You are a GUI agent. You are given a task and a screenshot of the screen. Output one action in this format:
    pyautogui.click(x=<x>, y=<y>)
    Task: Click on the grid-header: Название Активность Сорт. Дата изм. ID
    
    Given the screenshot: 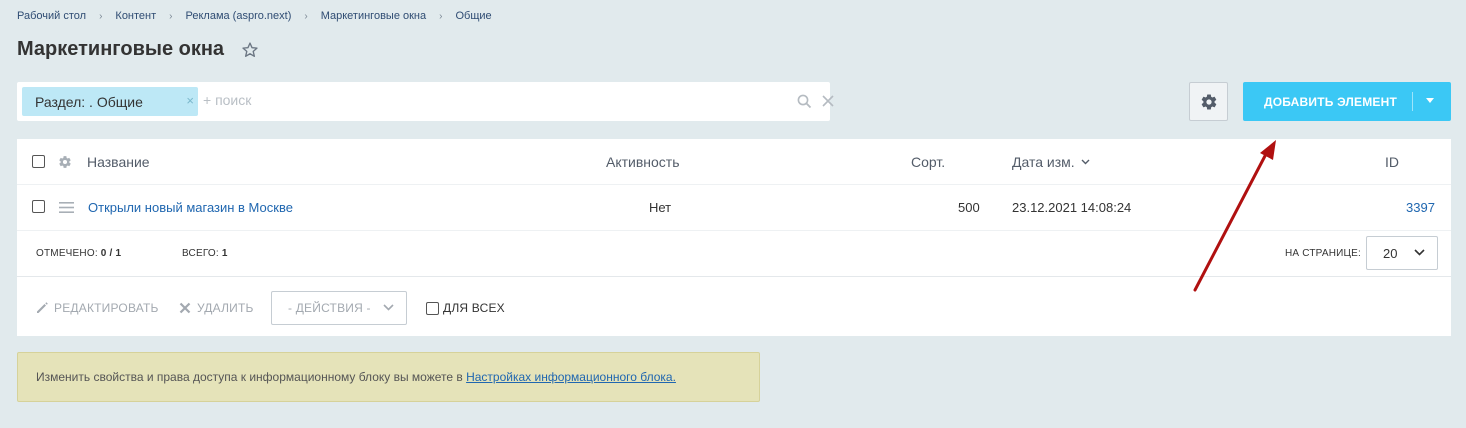 What is the action you would take?
    pyautogui.click(x=734, y=162)
    